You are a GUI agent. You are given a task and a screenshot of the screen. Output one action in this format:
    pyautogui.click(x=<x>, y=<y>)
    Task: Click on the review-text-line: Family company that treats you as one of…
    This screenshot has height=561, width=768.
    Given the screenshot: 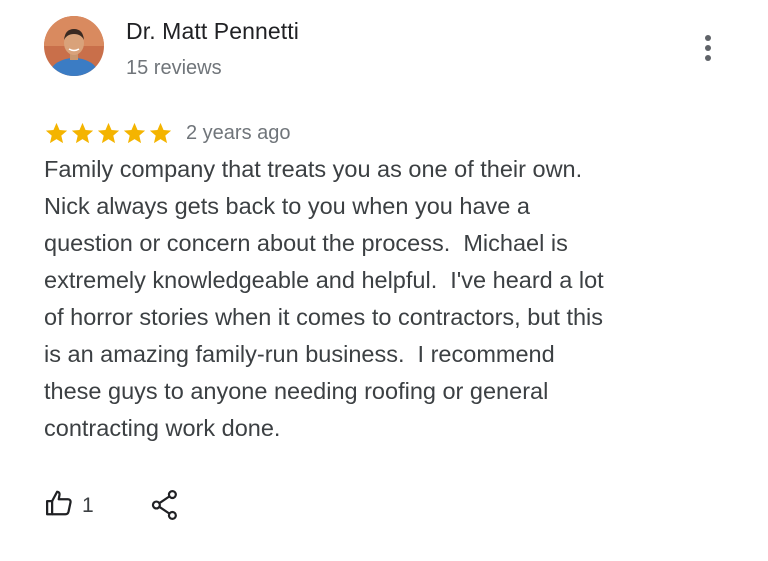 What is the action you would take?
    pyautogui.click(x=313, y=169)
    